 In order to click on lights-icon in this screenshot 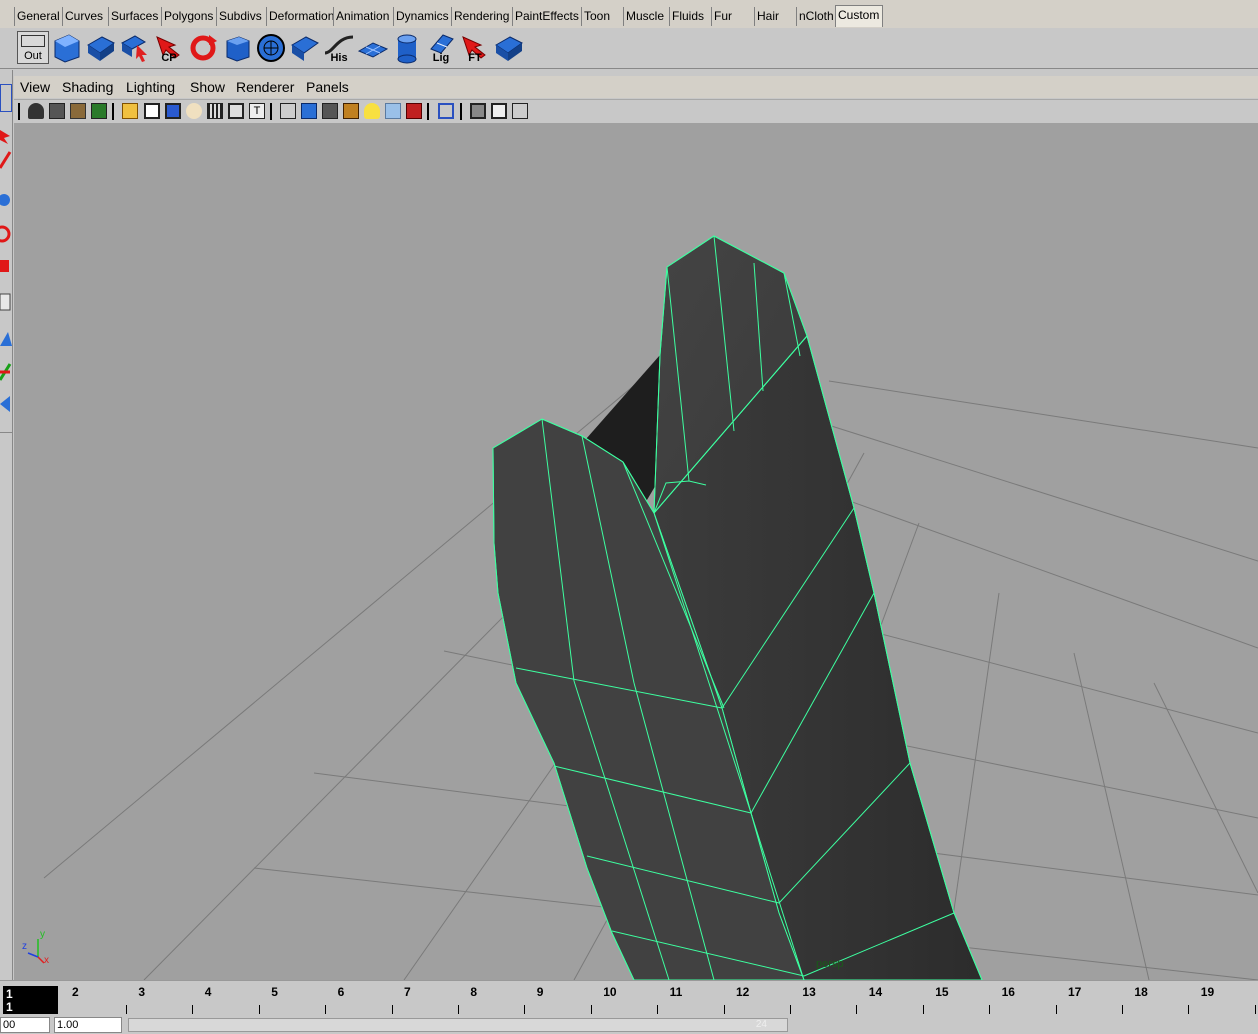, I will do `click(372, 111)`.